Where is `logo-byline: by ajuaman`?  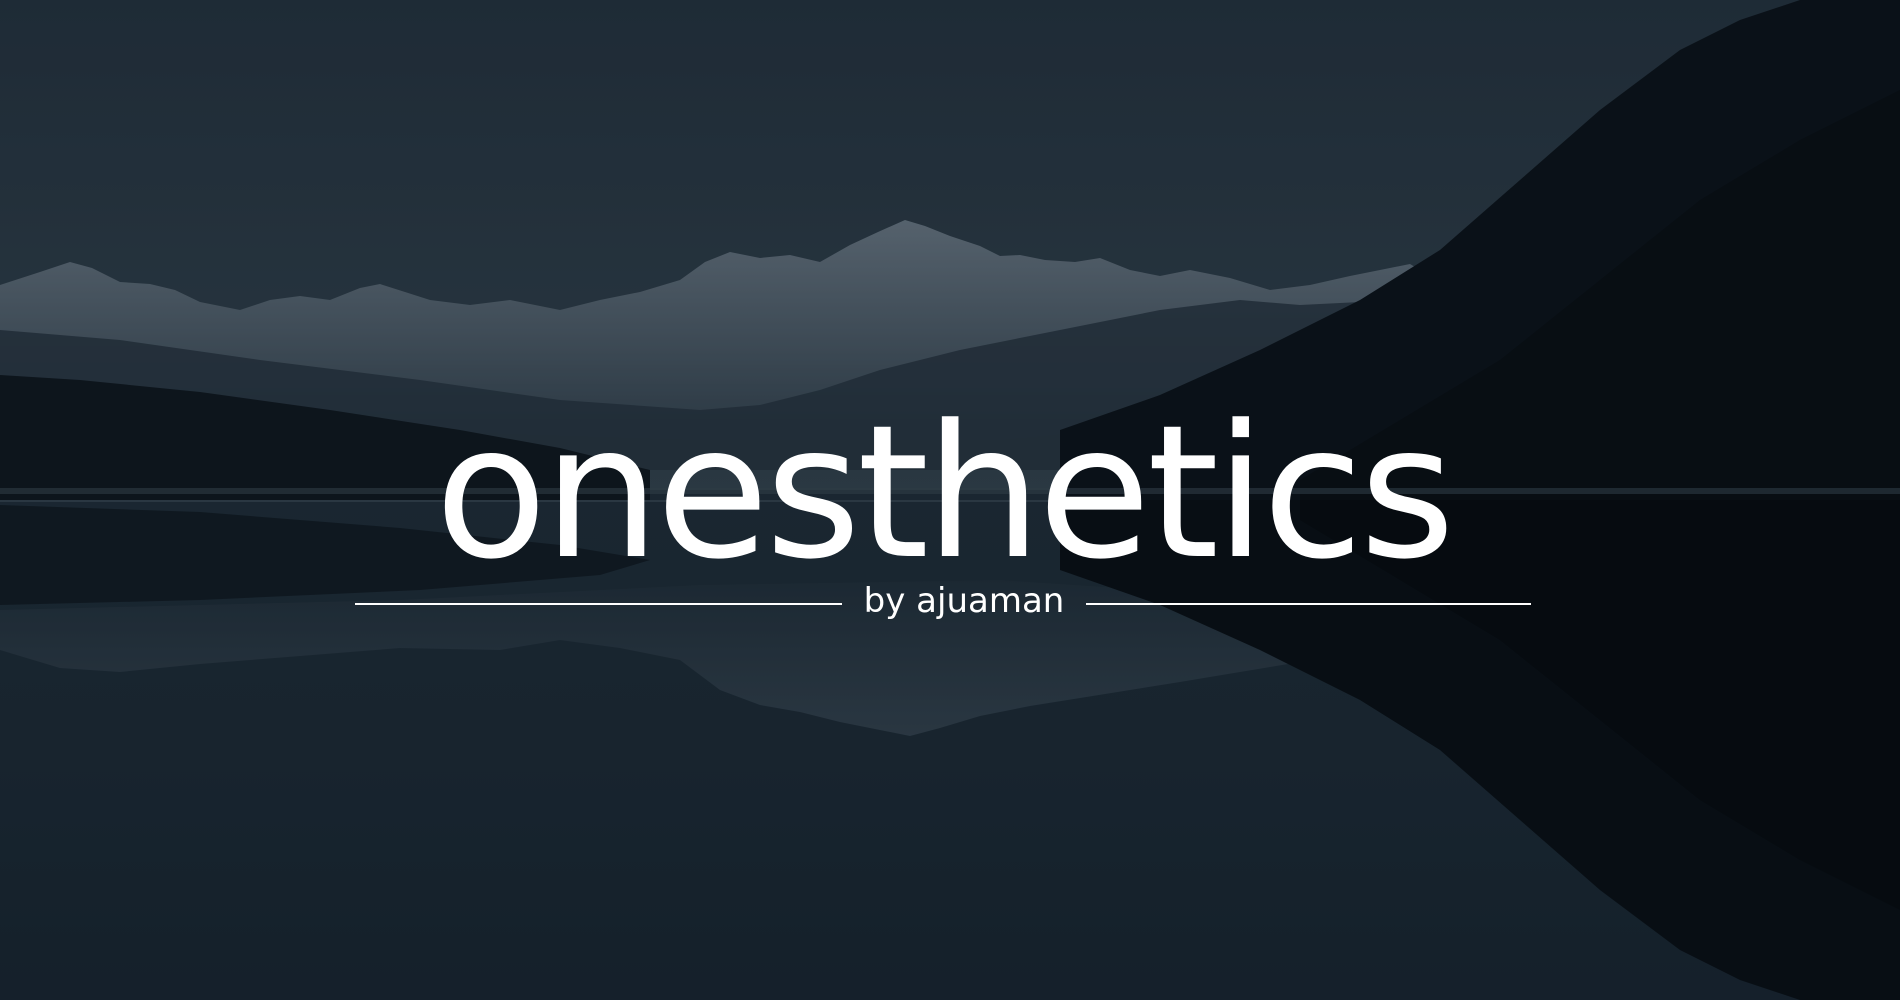 logo-byline: by ajuaman is located at coordinates (964, 601).